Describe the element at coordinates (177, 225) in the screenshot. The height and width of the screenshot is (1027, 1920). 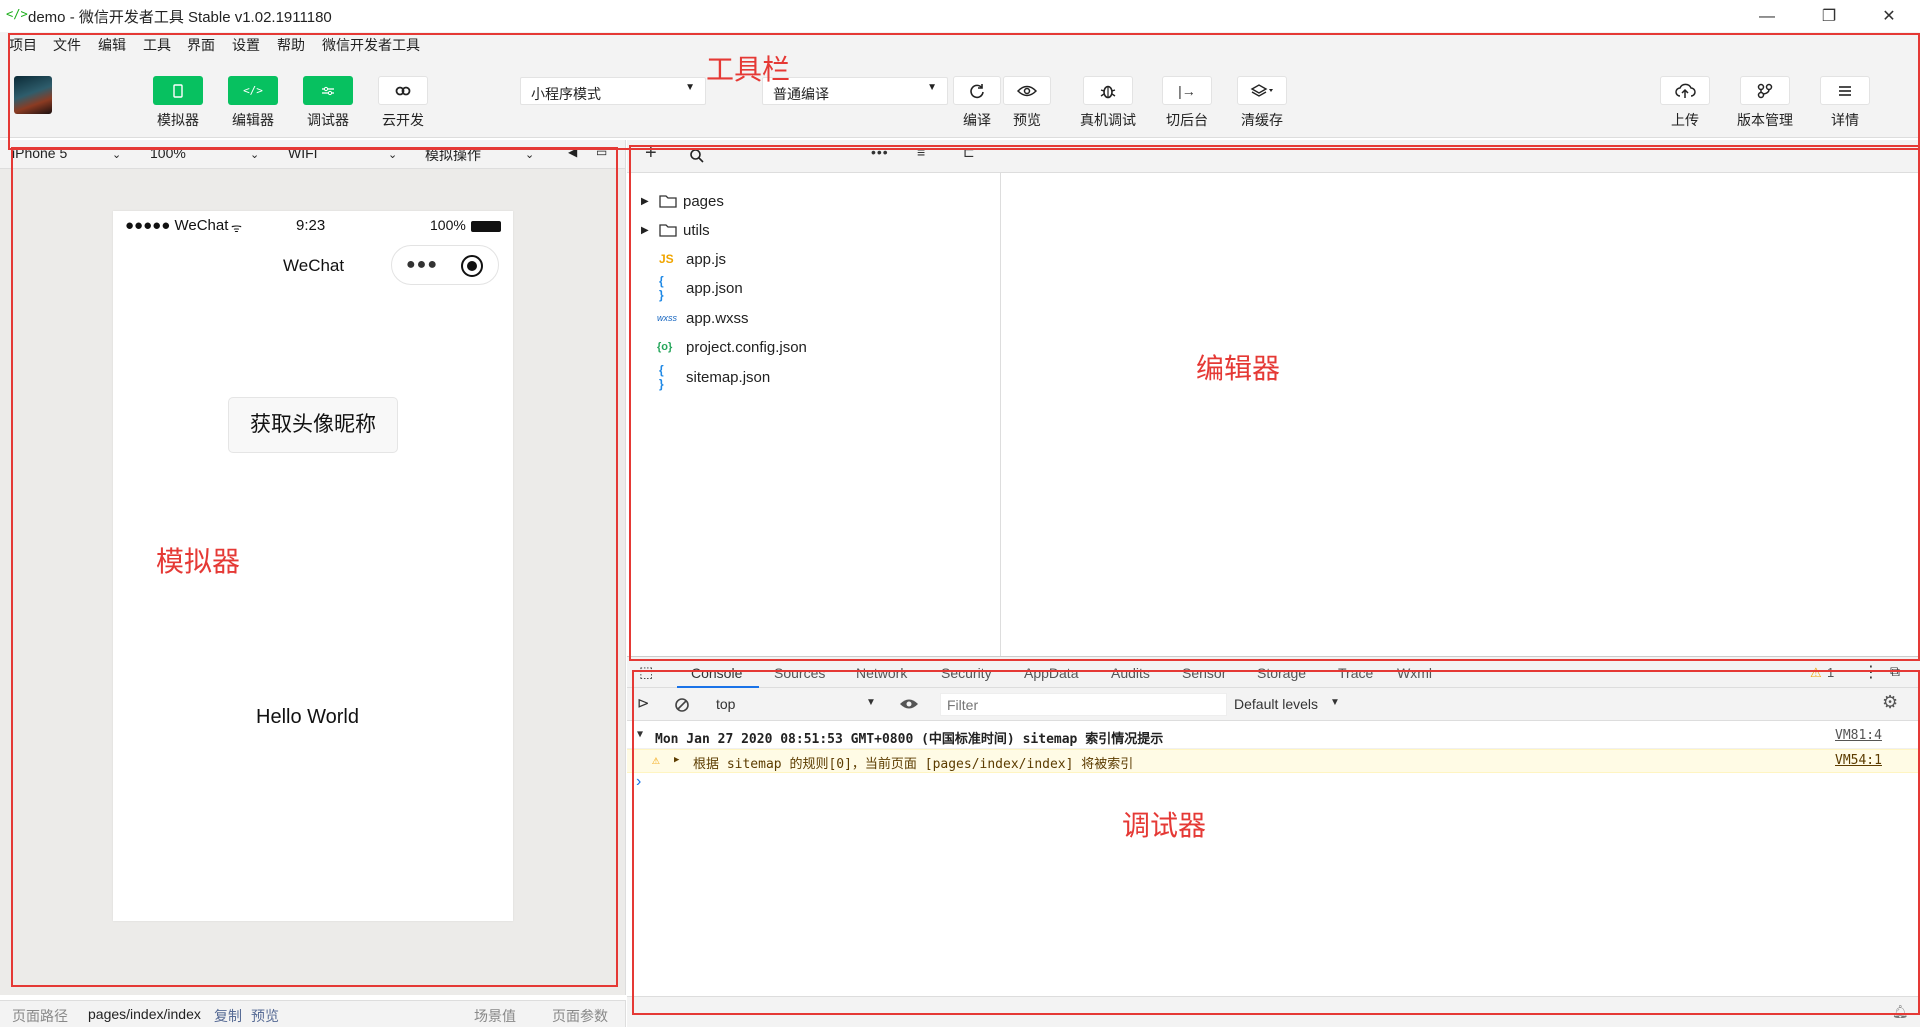
I see `status-signal: ●●●●● WeChat` at that location.